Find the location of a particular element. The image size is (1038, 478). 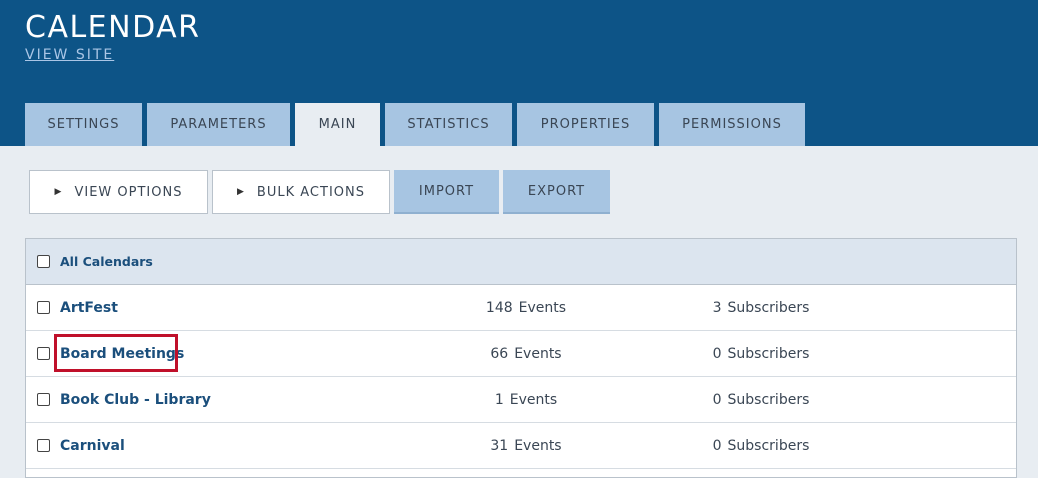

events-number: 148 is located at coordinates (499, 307).